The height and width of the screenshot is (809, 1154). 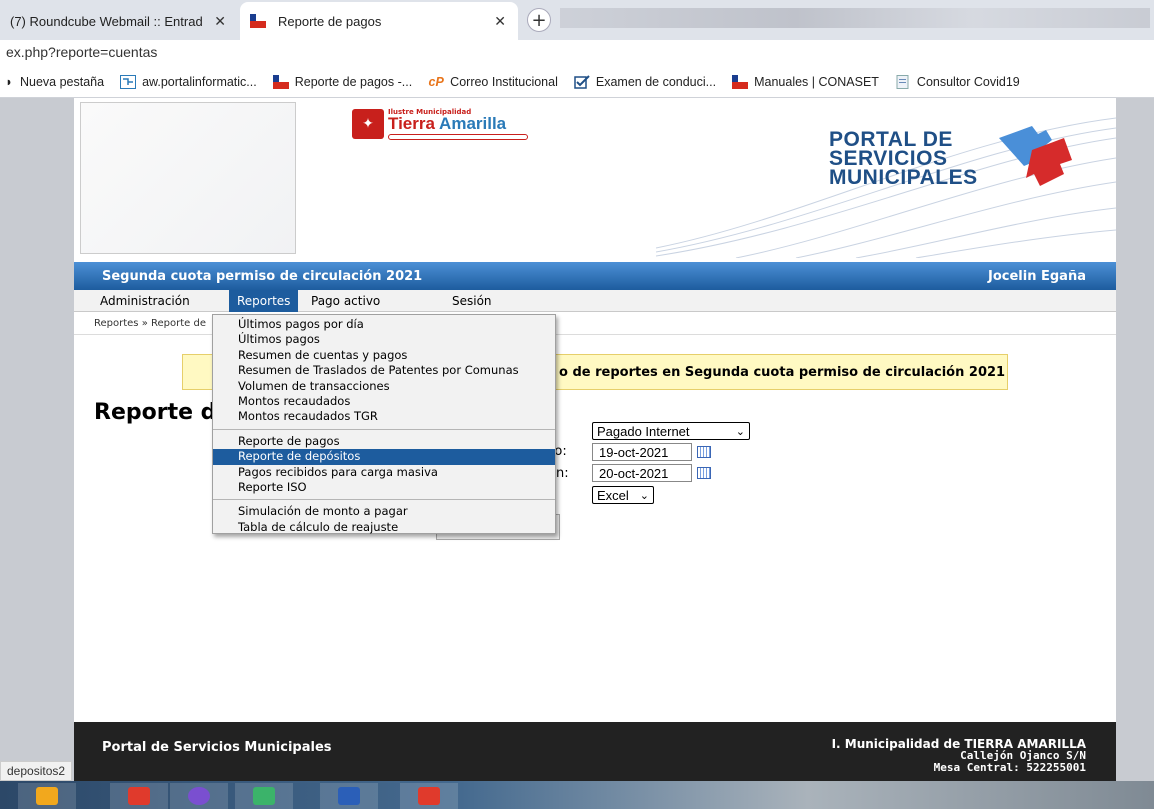 What do you see at coordinates (36, 771) in the screenshot?
I see `status-link-preview: depositos2` at bounding box center [36, 771].